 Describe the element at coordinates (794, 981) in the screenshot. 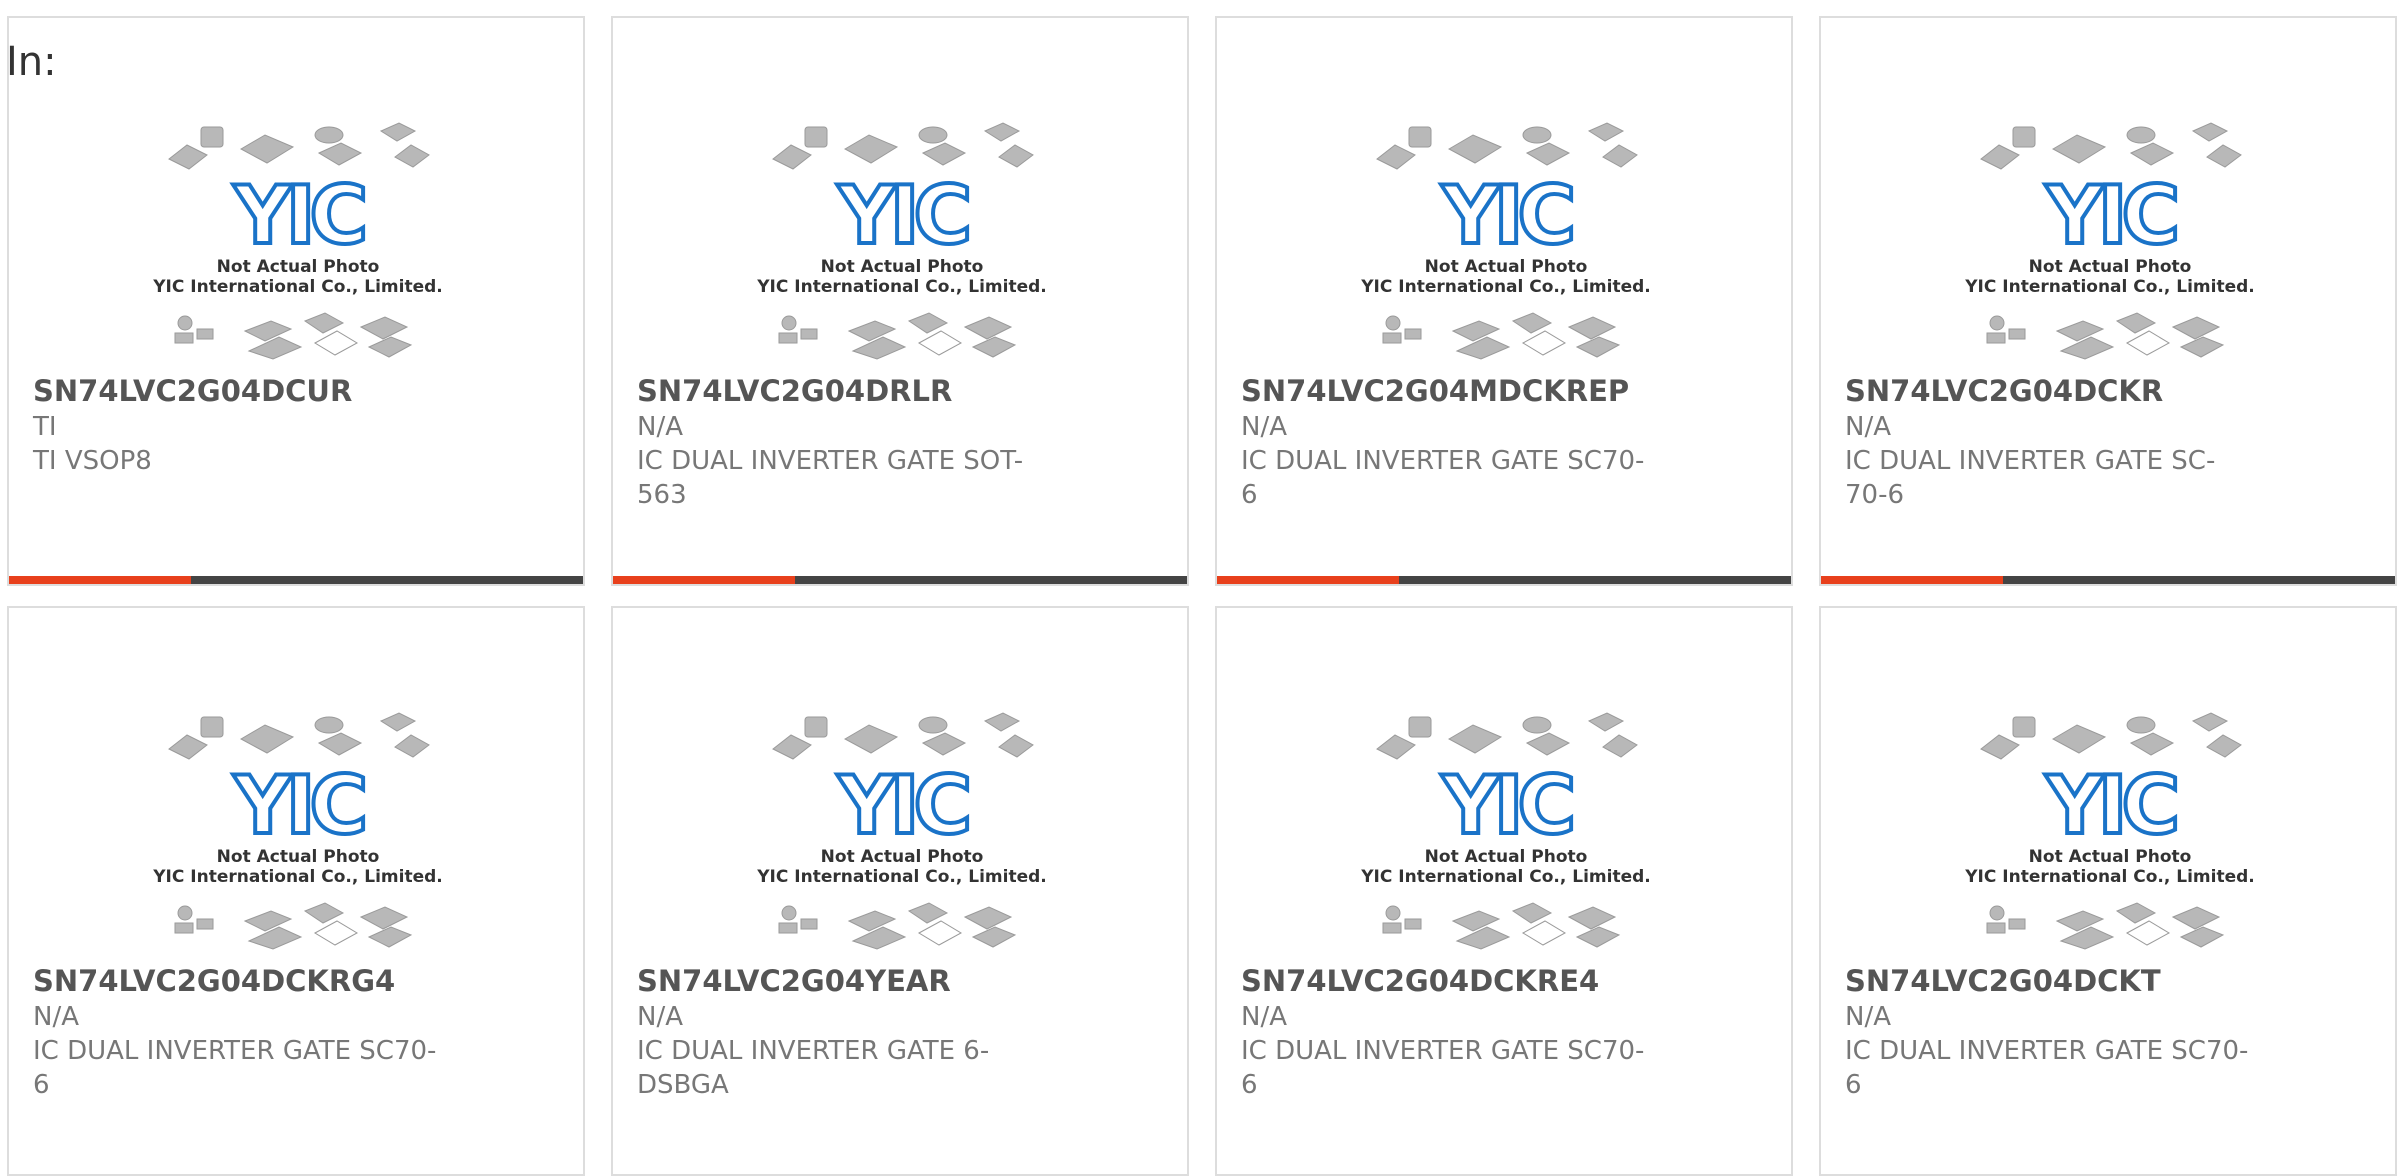

I see `part-number-link: SN74LVC2G04YEAR` at that location.